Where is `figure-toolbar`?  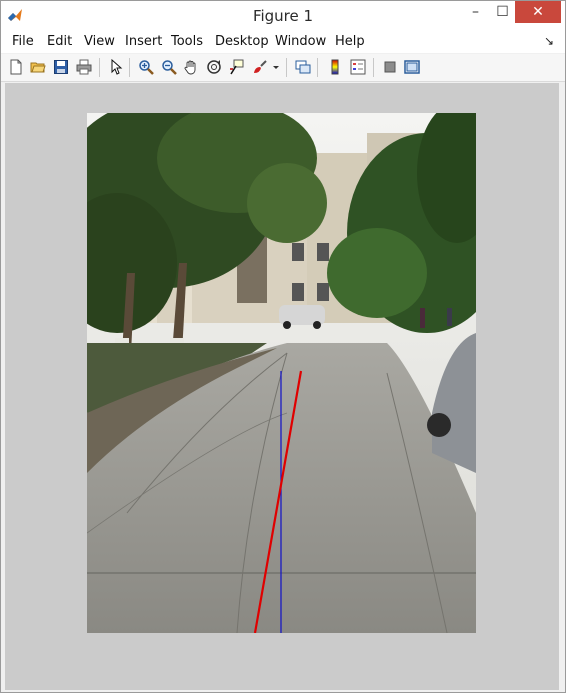 figure-toolbar is located at coordinates (283, 68).